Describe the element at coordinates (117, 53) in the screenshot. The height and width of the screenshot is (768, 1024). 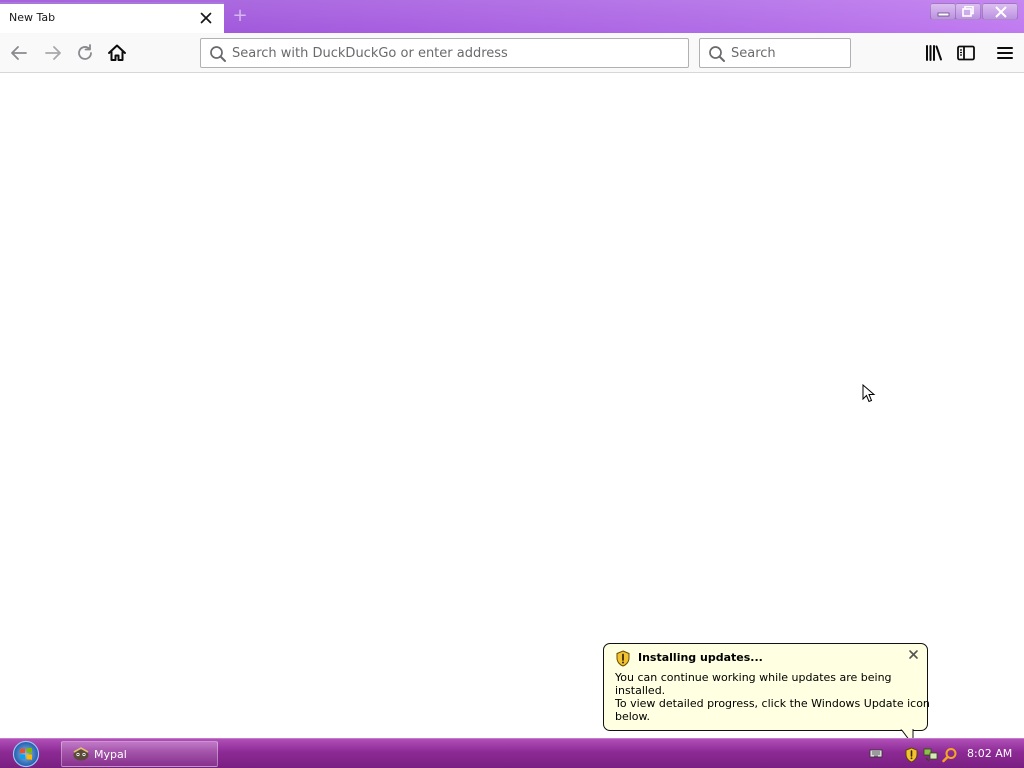
I see `home-icon` at that location.